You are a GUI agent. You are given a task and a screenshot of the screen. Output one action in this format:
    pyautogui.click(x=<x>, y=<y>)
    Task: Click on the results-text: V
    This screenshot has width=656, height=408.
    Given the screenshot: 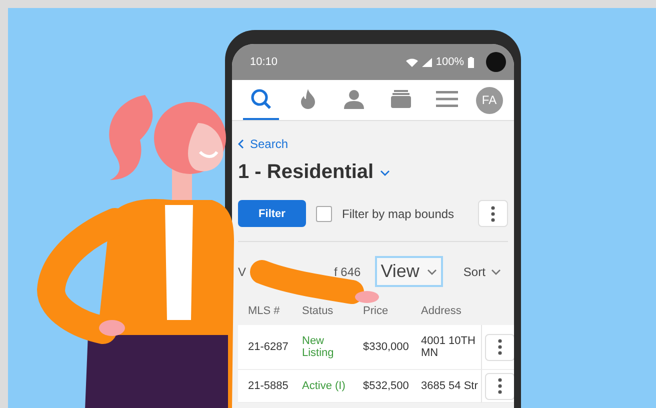 What is the action you would take?
    pyautogui.click(x=242, y=271)
    